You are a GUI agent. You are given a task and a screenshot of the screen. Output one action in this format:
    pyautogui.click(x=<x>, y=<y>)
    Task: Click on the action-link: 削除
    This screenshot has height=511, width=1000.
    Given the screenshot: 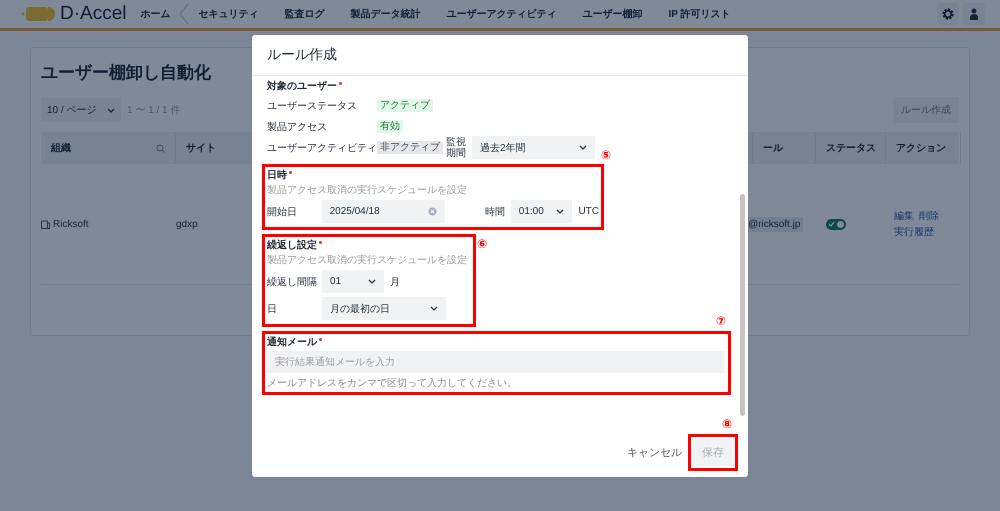 What is the action you would take?
    pyautogui.click(x=929, y=216)
    